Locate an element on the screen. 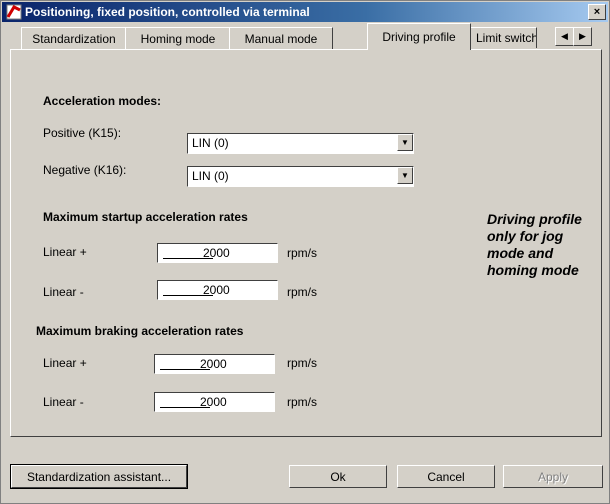  arrow-right-icon: ▶ is located at coordinates (582, 36).